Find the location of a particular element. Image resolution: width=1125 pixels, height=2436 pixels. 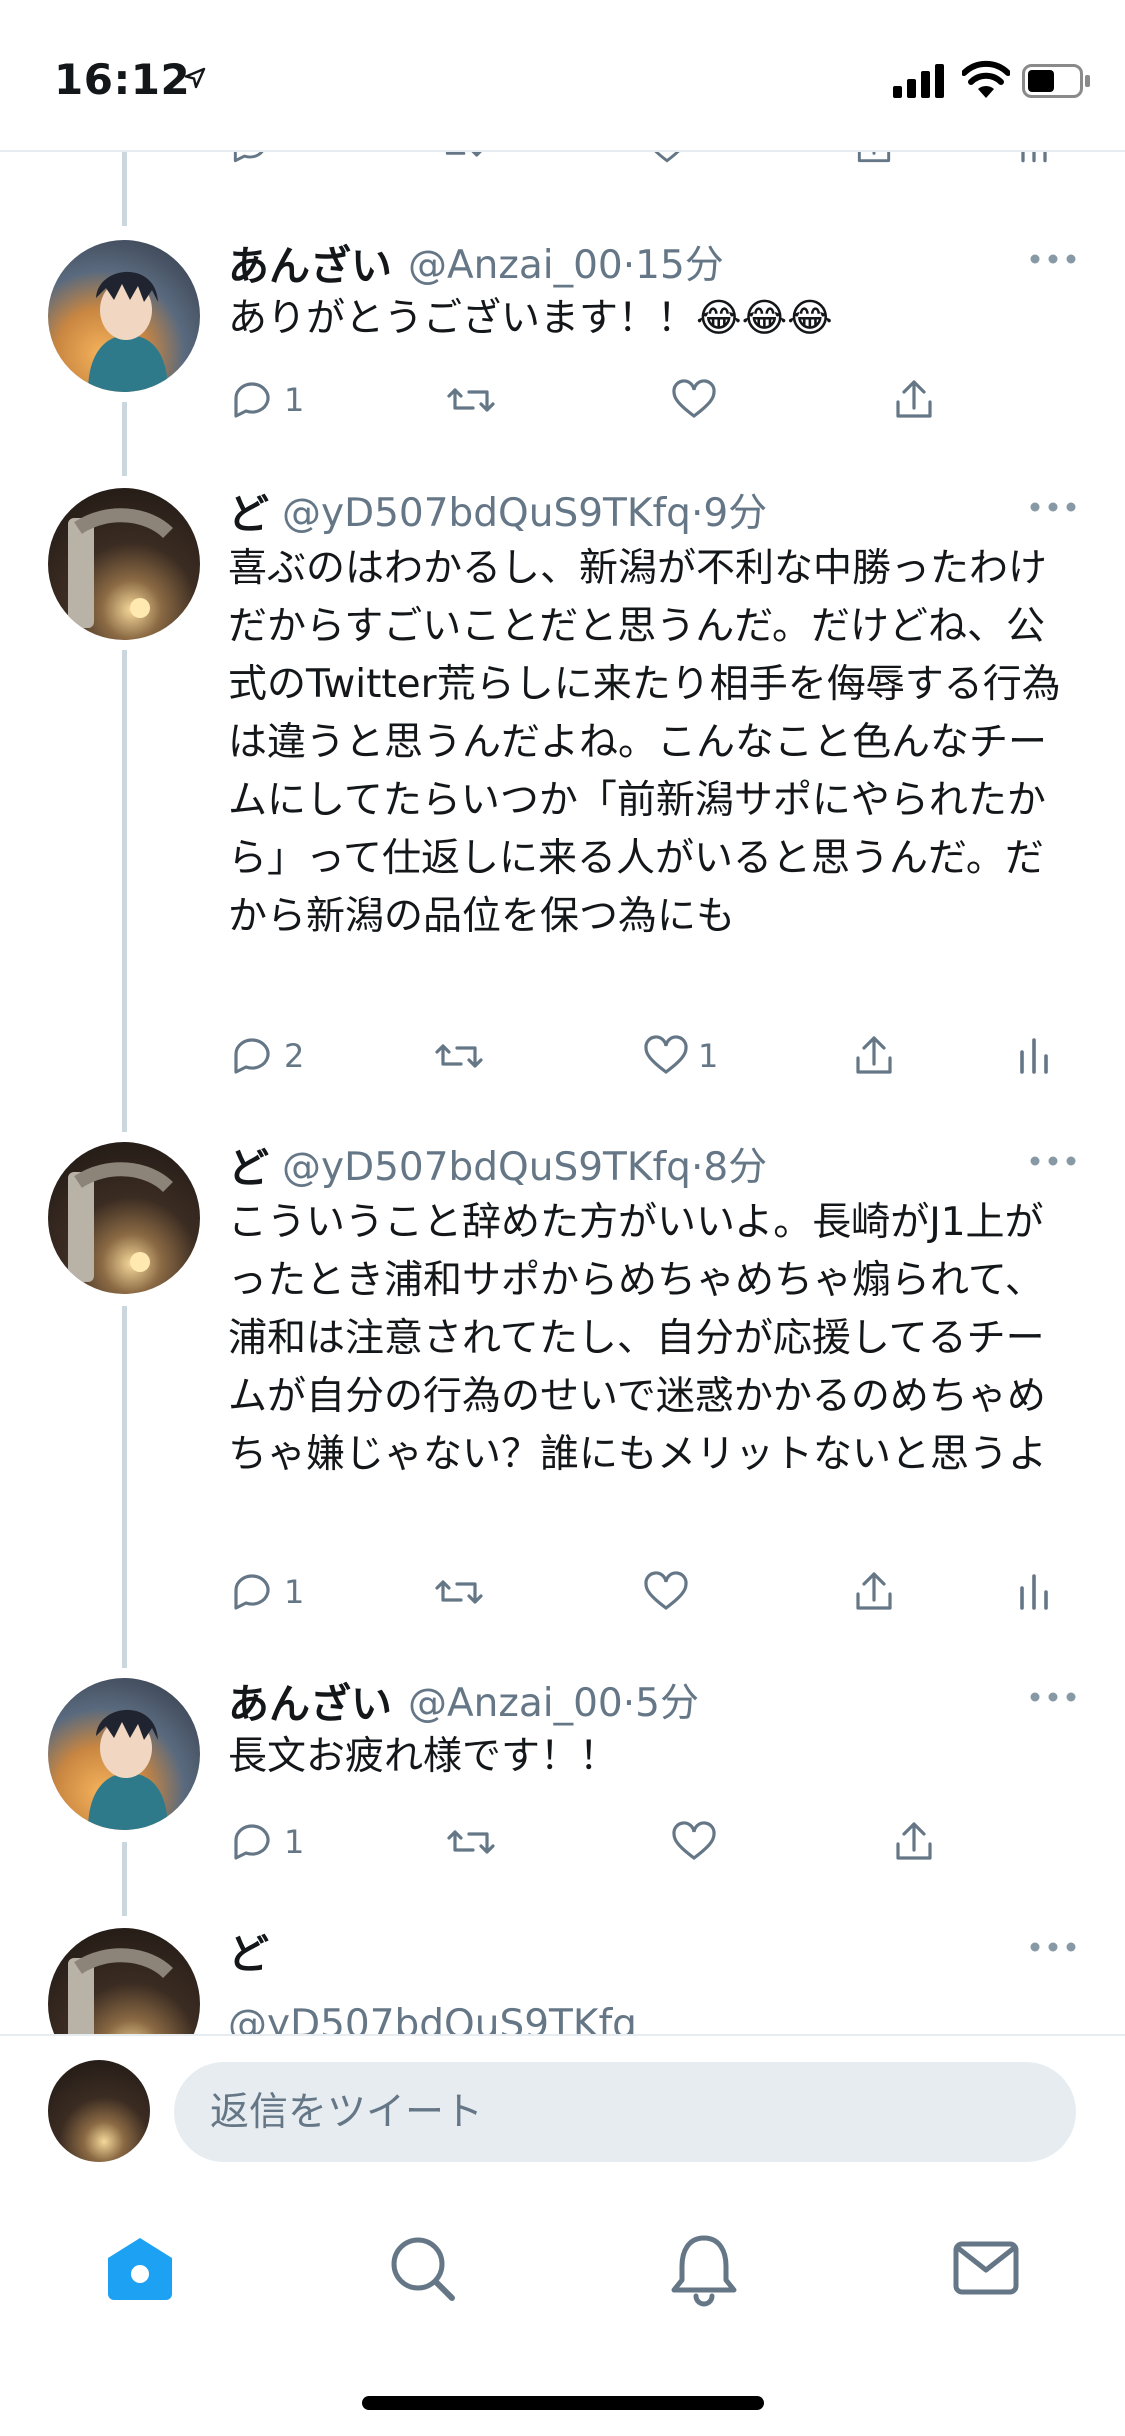

like-button: 1 is located at coordinates (680, 1056).